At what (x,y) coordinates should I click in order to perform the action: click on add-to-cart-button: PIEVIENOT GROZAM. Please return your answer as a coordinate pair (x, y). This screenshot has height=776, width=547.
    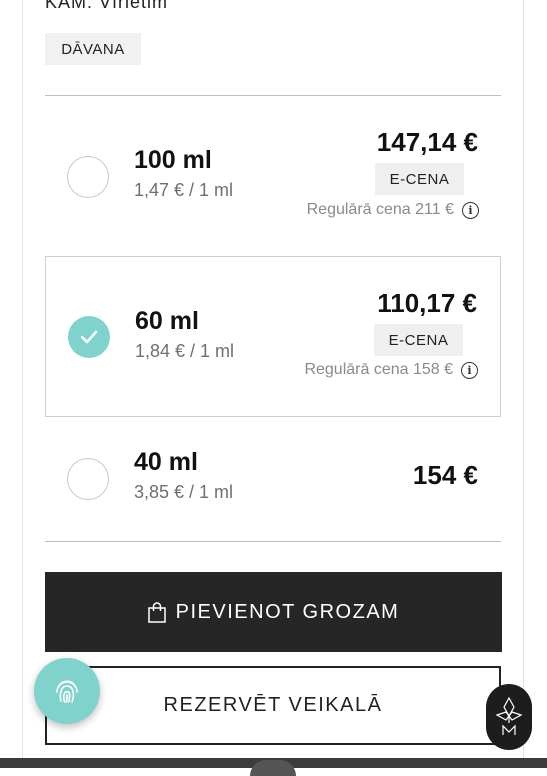
    Looking at the image, I should click on (273, 612).